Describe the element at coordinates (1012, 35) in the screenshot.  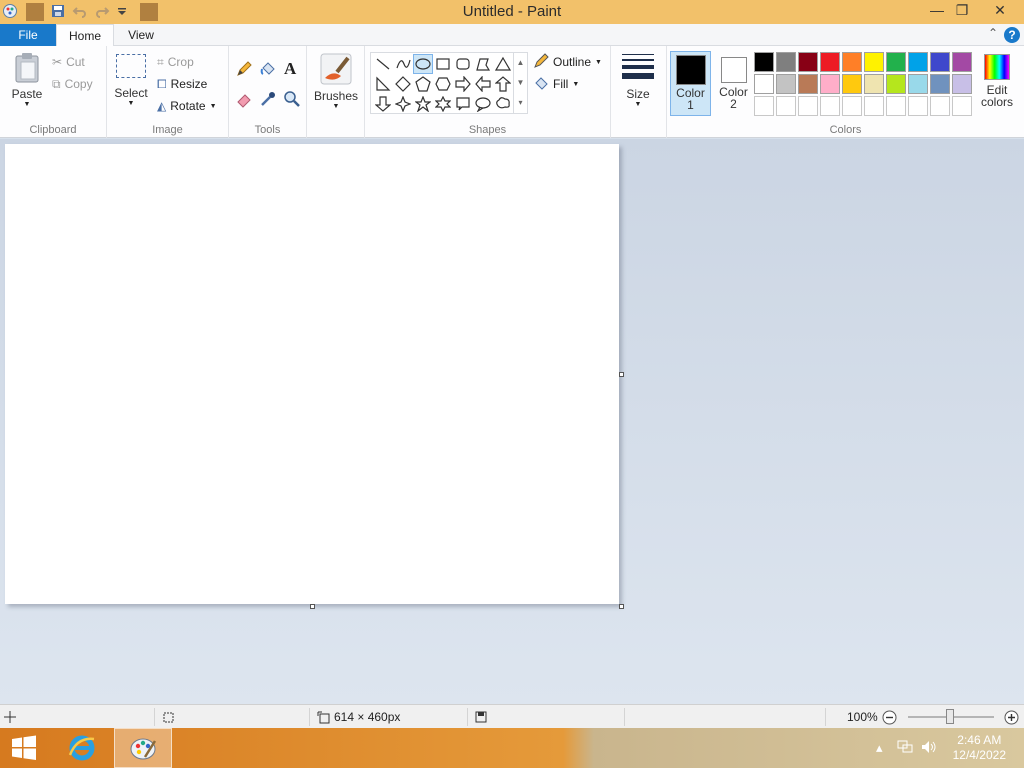
I see `help-icon: ?` at that location.